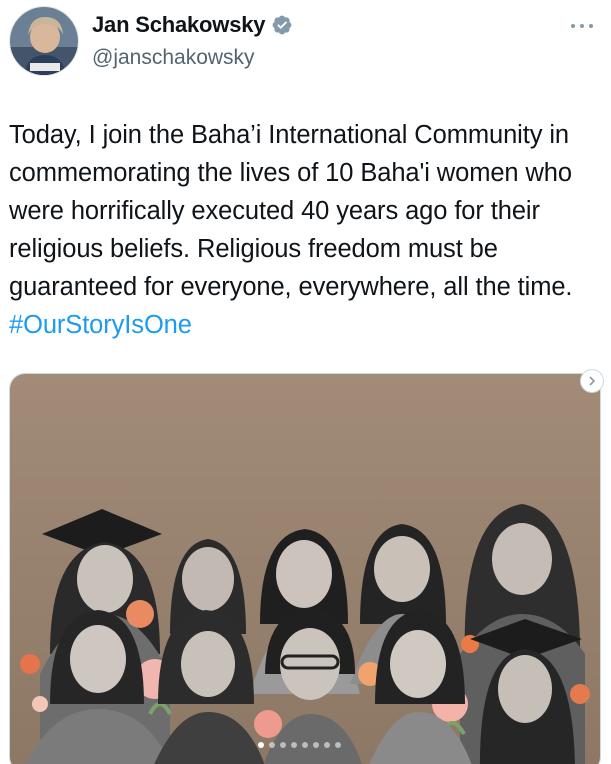 The width and height of the screenshot is (611, 764). What do you see at coordinates (178, 25) in the screenshot?
I see `author-name: Jan Schakowsky` at bounding box center [178, 25].